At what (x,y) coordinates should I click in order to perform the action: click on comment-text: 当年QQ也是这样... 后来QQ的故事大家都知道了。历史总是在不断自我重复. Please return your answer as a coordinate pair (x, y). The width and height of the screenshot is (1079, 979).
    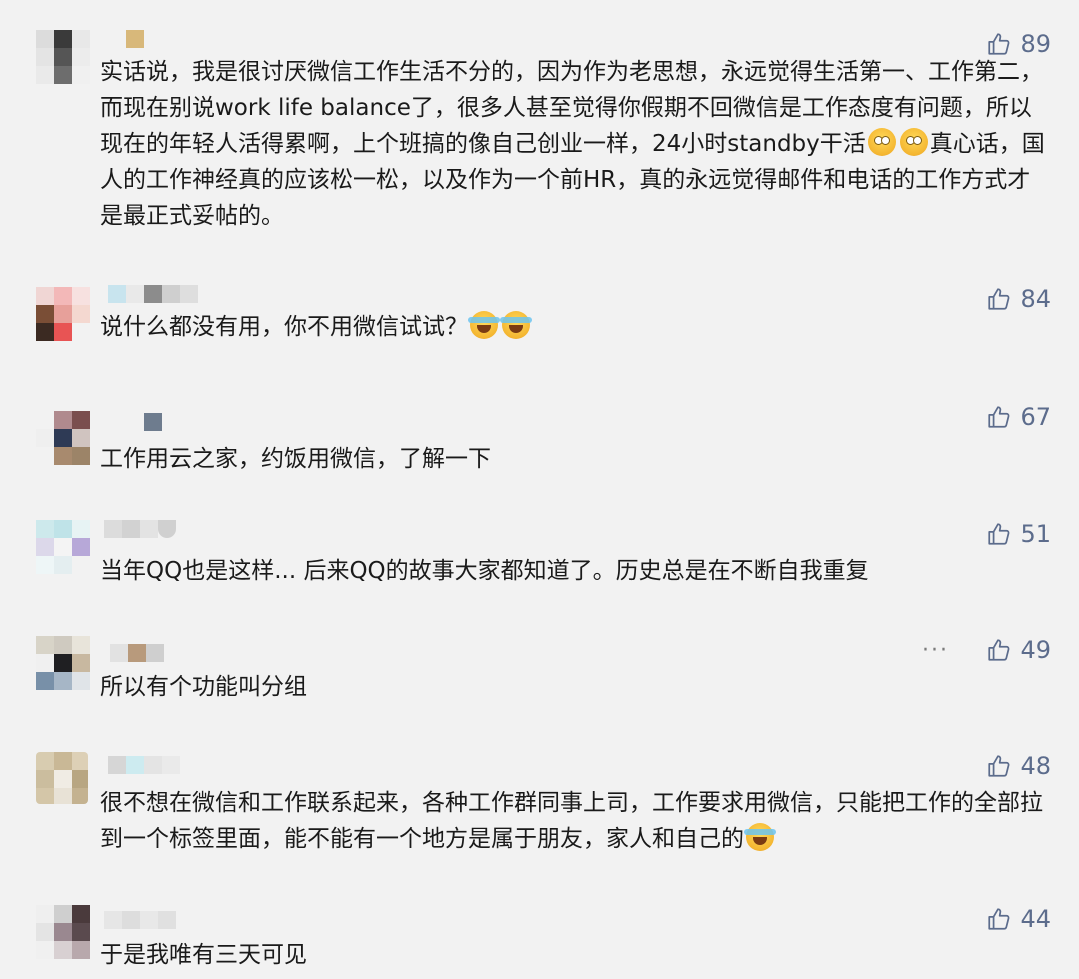
    Looking at the image, I should click on (484, 571).